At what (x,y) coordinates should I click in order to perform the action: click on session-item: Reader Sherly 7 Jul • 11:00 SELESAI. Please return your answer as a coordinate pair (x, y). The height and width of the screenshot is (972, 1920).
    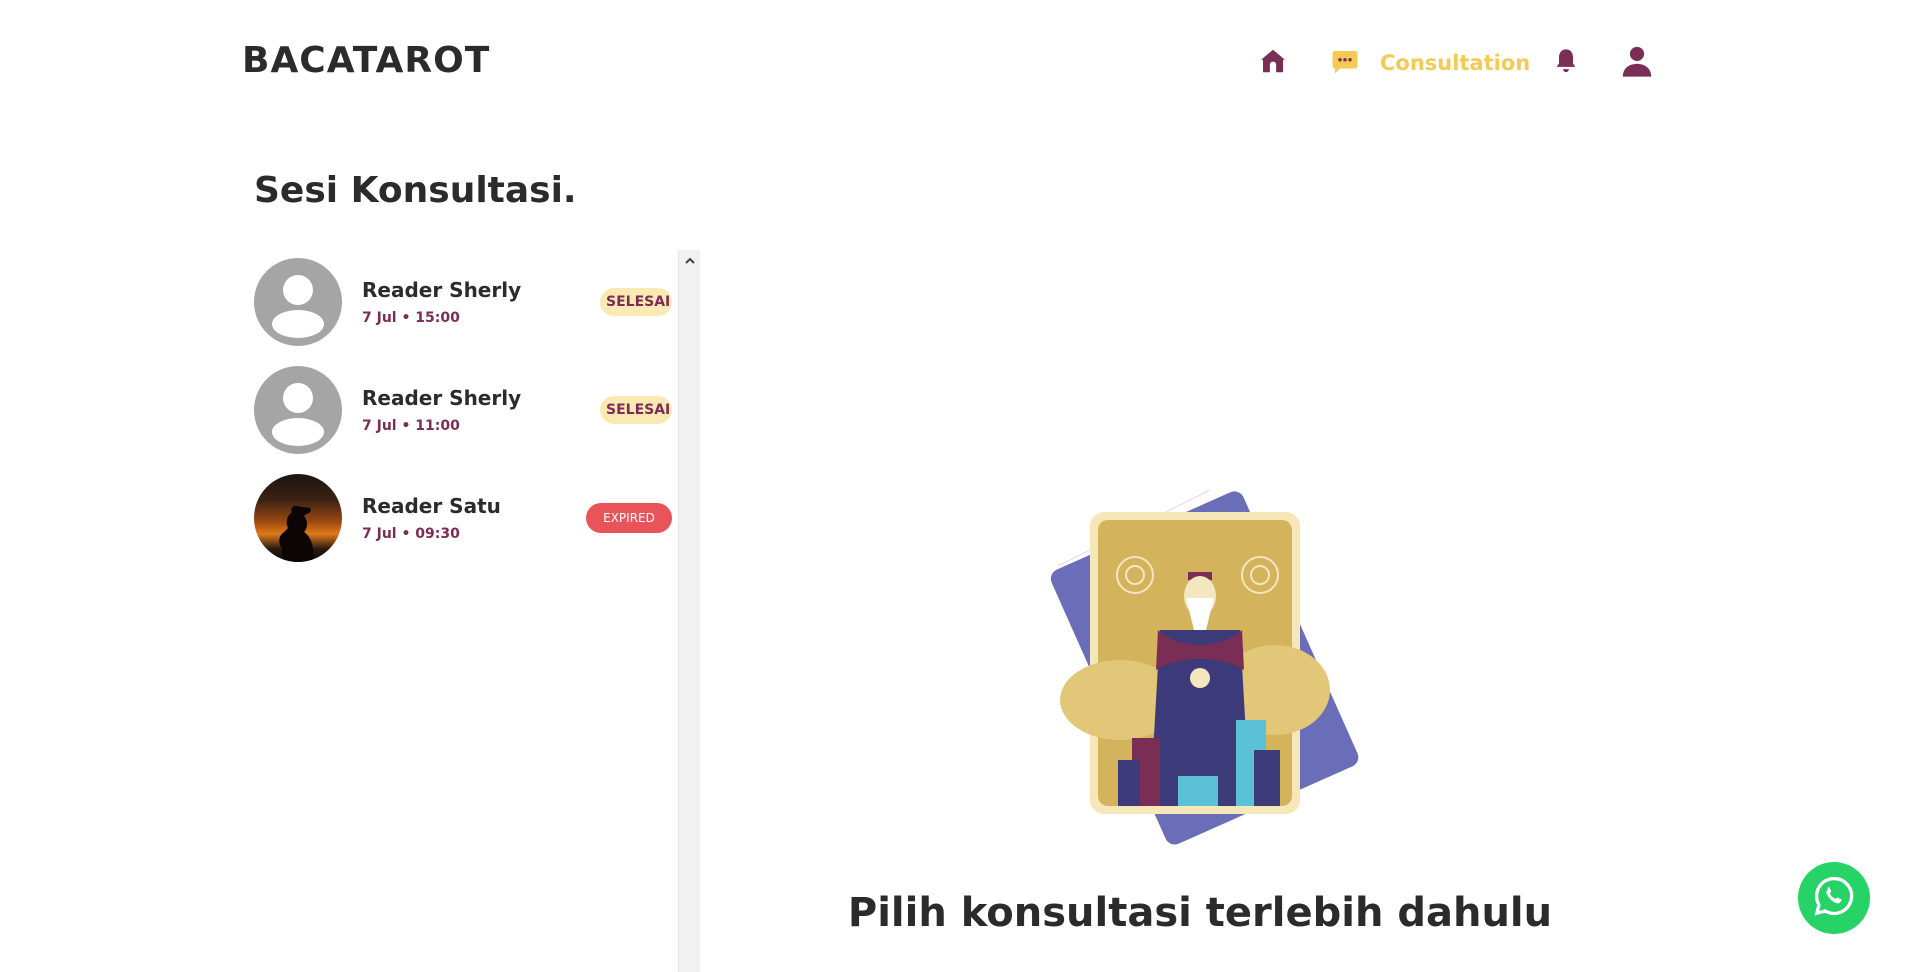
    Looking at the image, I should click on (463, 410).